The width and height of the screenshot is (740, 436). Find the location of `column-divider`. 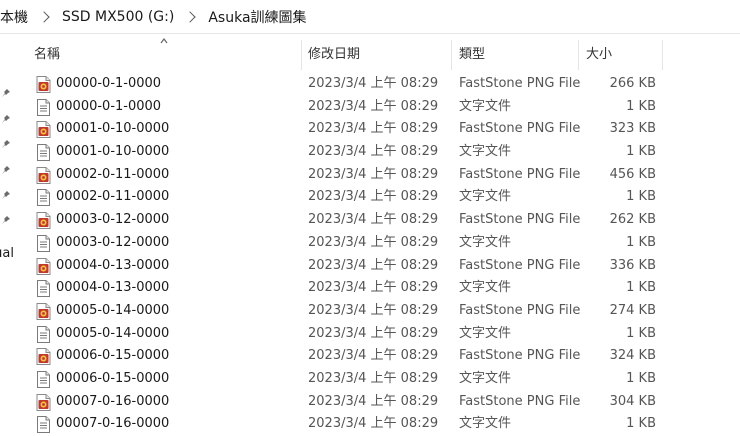

column-divider is located at coordinates (662, 55).